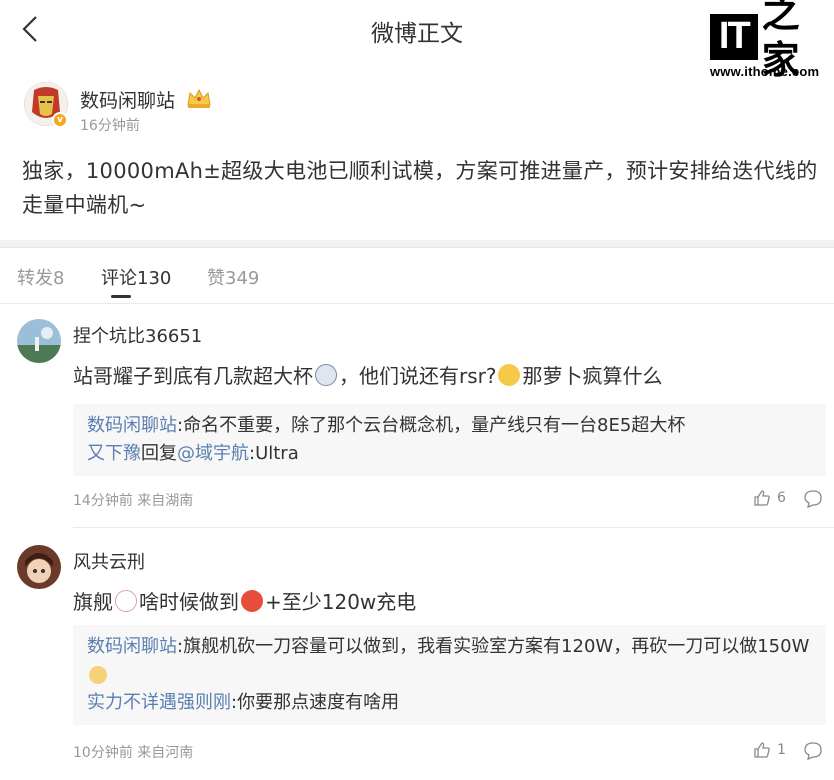 This screenshot has height=780, width=834. I want to click on tab-reposts: 转发8, so click(40, 277).